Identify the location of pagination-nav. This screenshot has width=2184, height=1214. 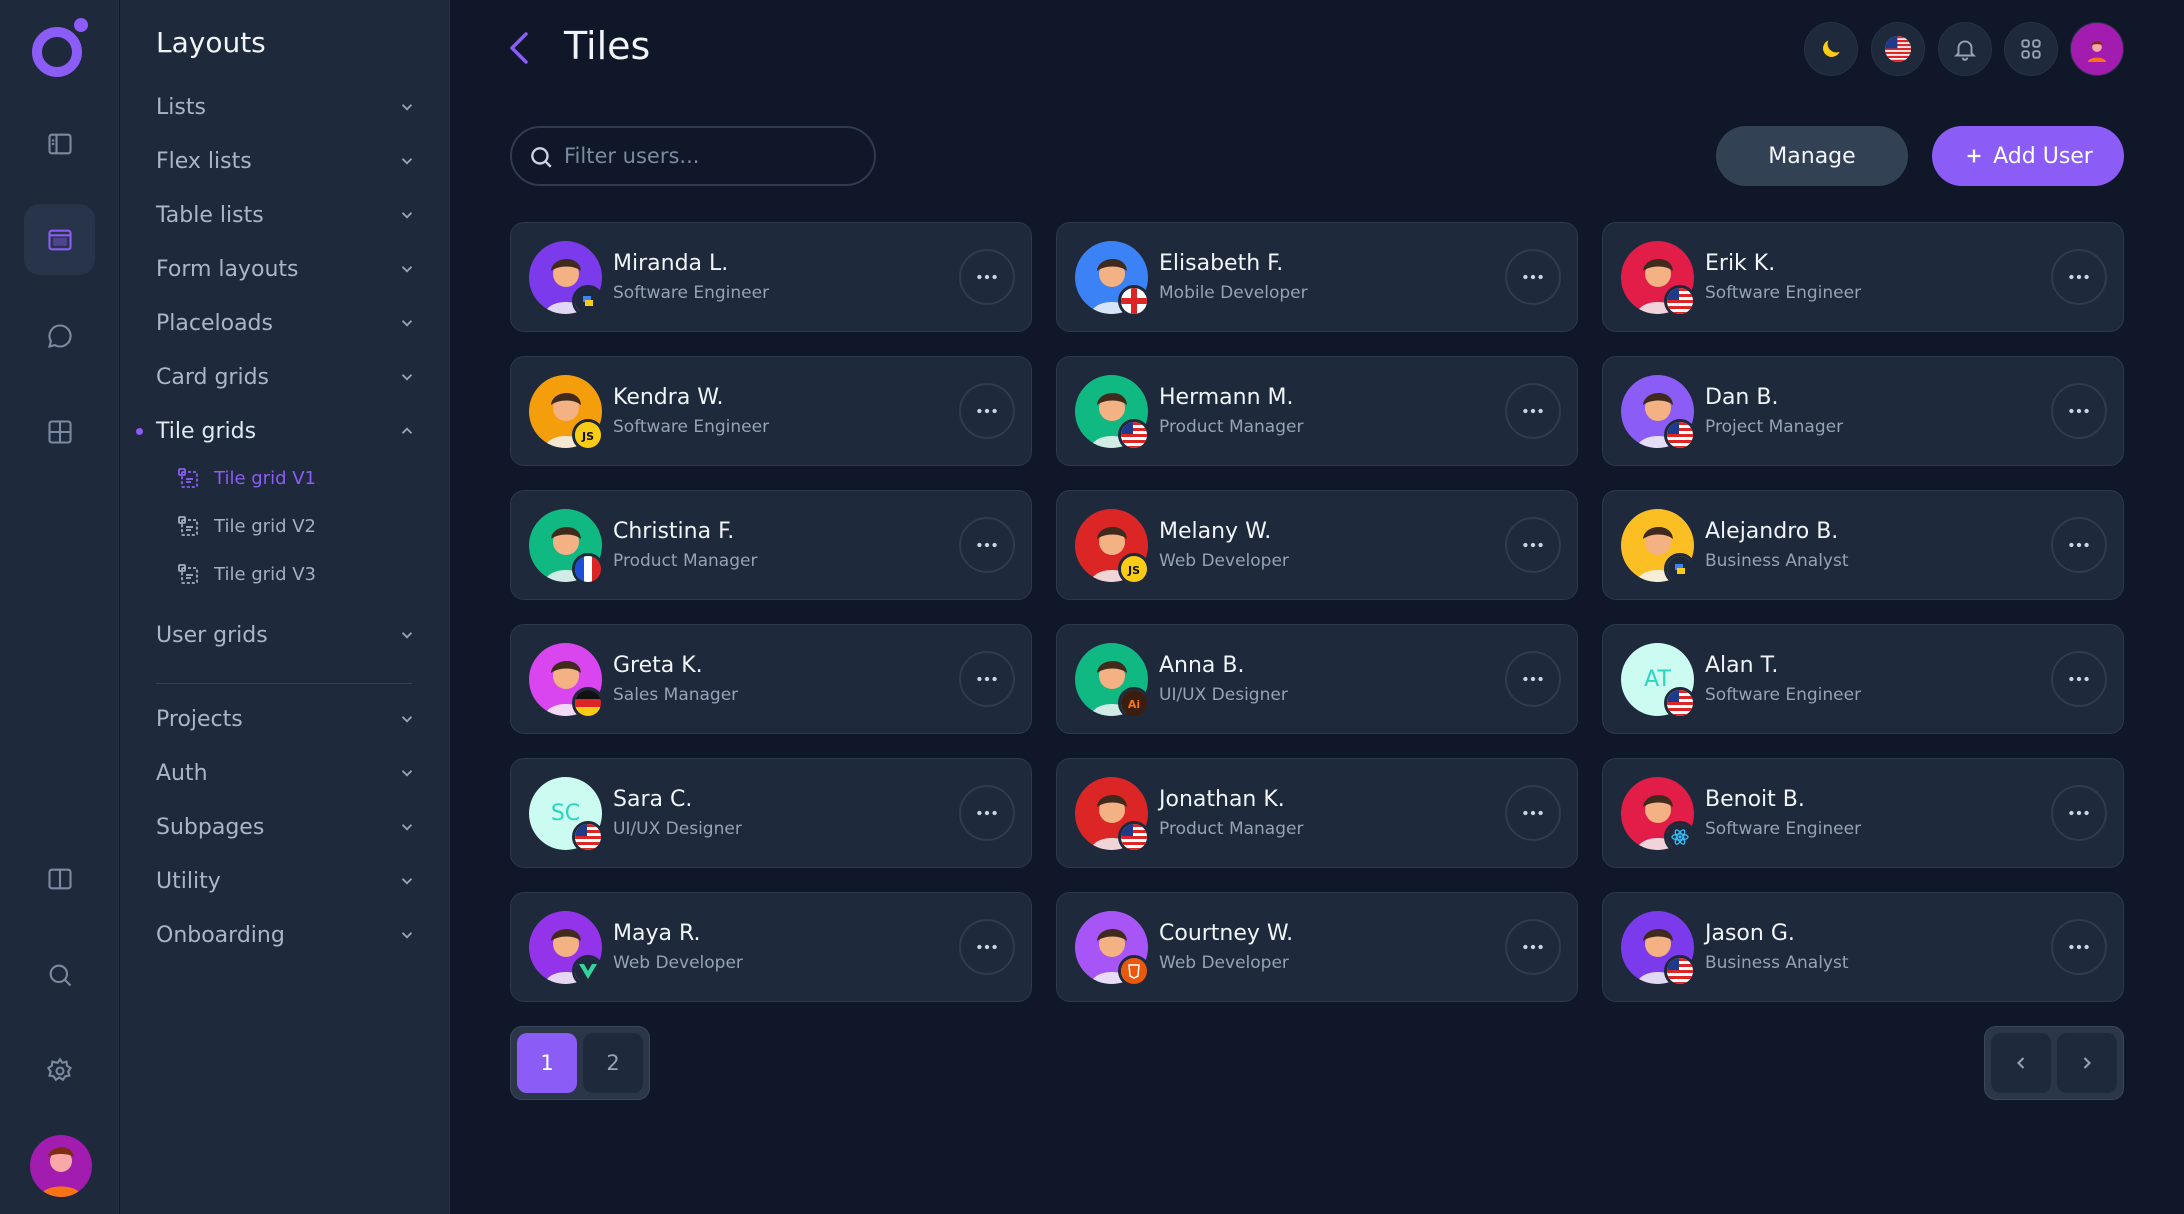
(2054, 1063).